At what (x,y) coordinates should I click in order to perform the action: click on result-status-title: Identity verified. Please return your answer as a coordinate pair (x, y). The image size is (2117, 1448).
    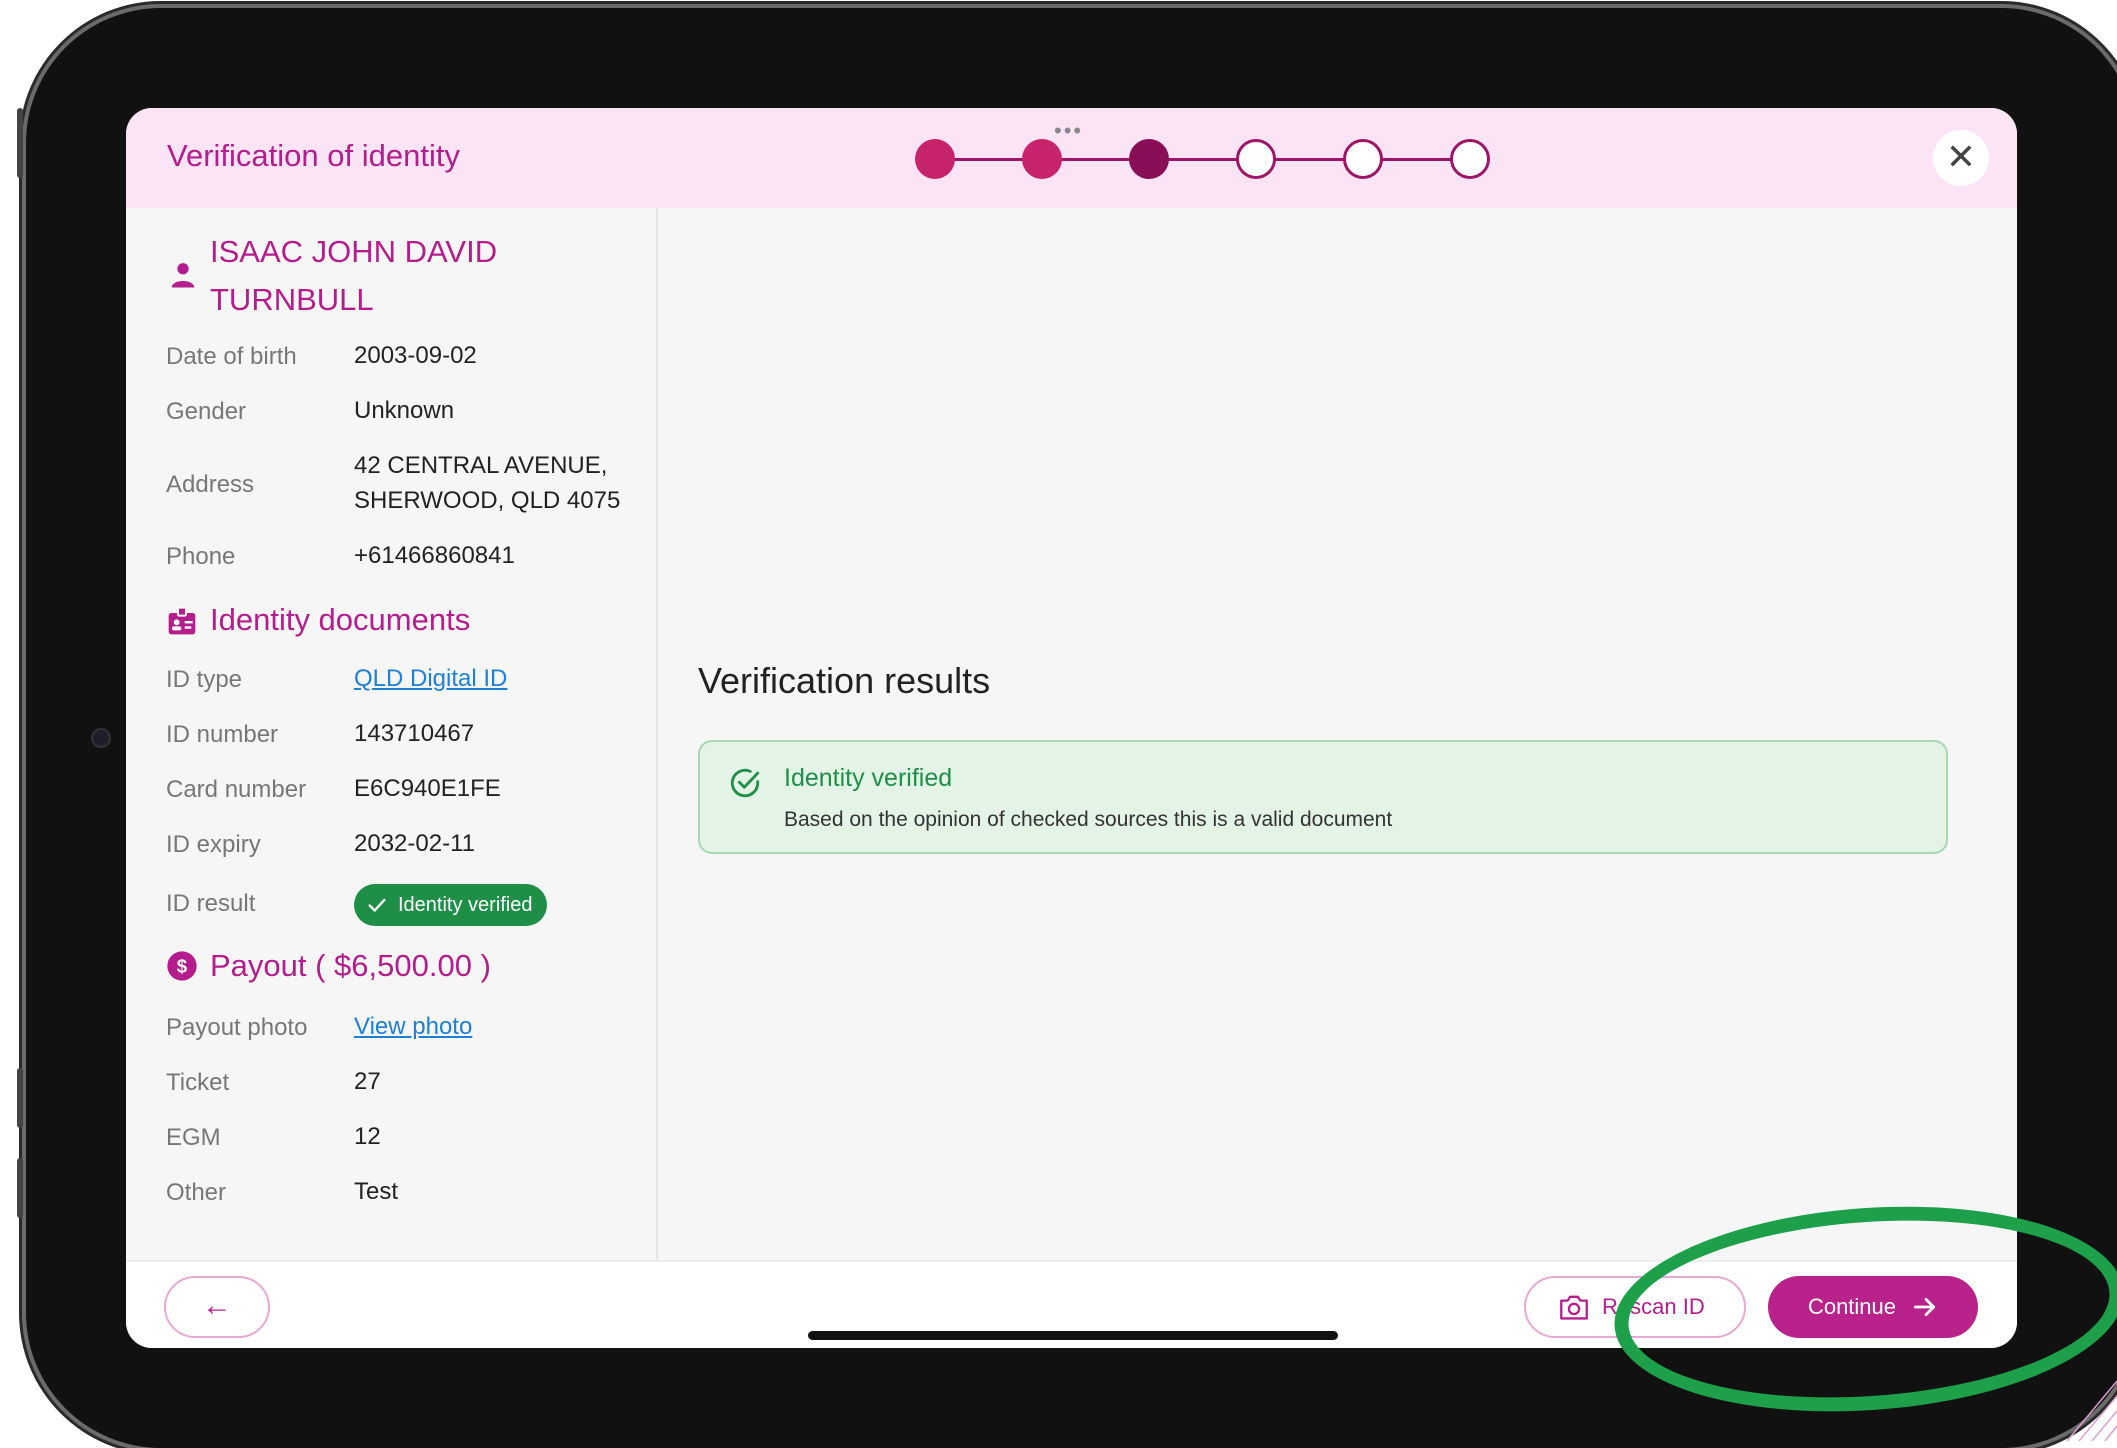
    Looking at the image, I should click on (868, 778).